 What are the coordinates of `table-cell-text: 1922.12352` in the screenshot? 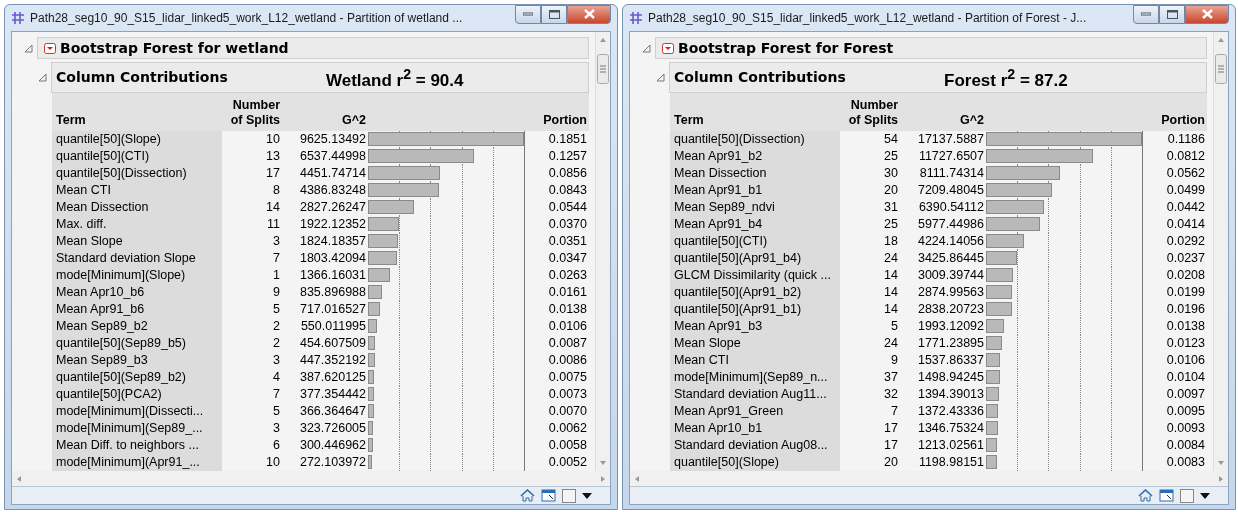 It's located at (332, 224).